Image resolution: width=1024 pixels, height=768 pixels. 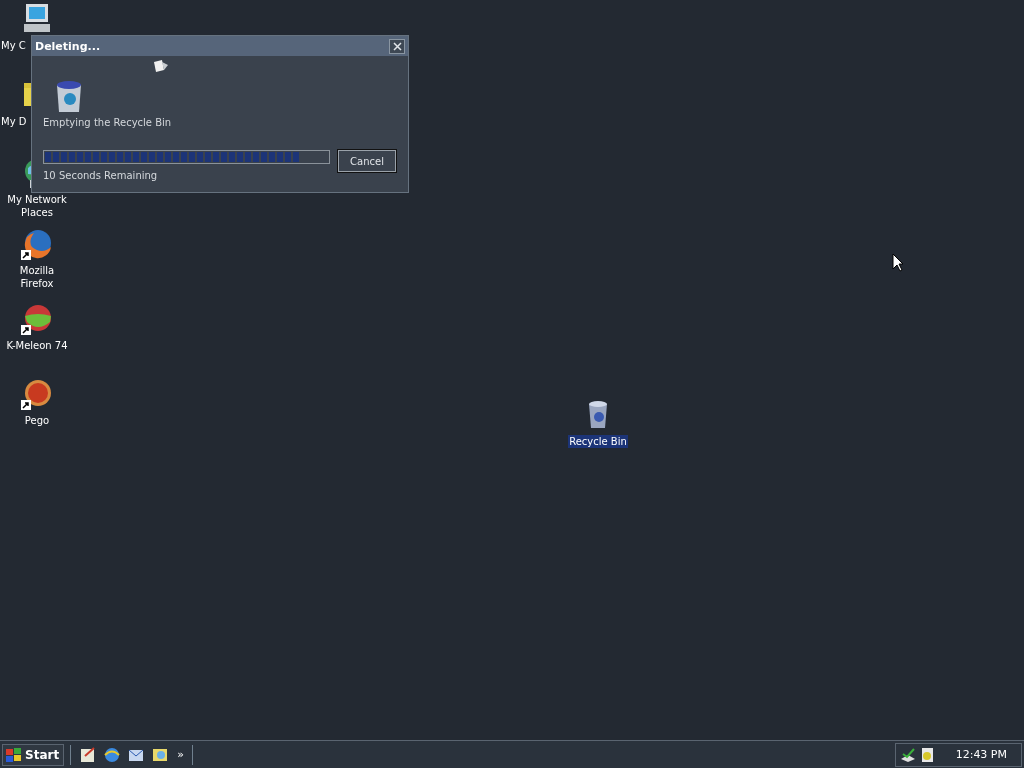 What do you see at coordinates (180, 754) in the screenshot?
I see `more-button: »` at bounding box center [180, 754].